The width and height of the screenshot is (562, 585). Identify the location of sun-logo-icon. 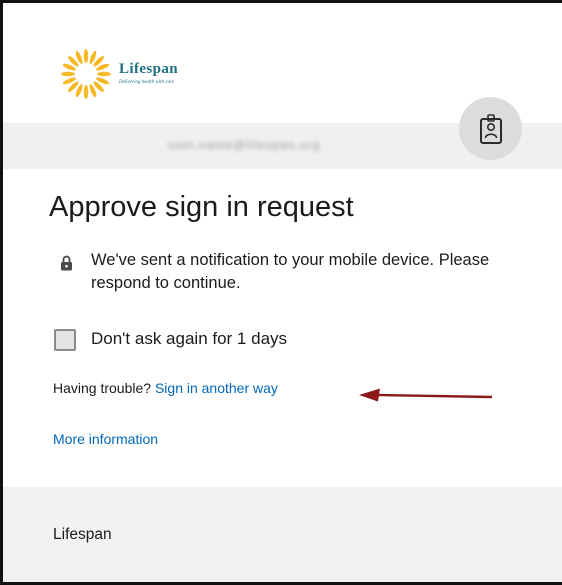
(86, 74).